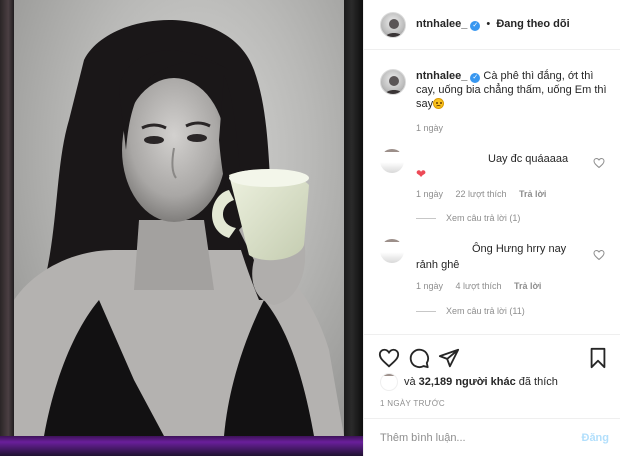 The height and width of the screenshot is (456, 620). I want to click on weary-face-icon, so click(439, 103).